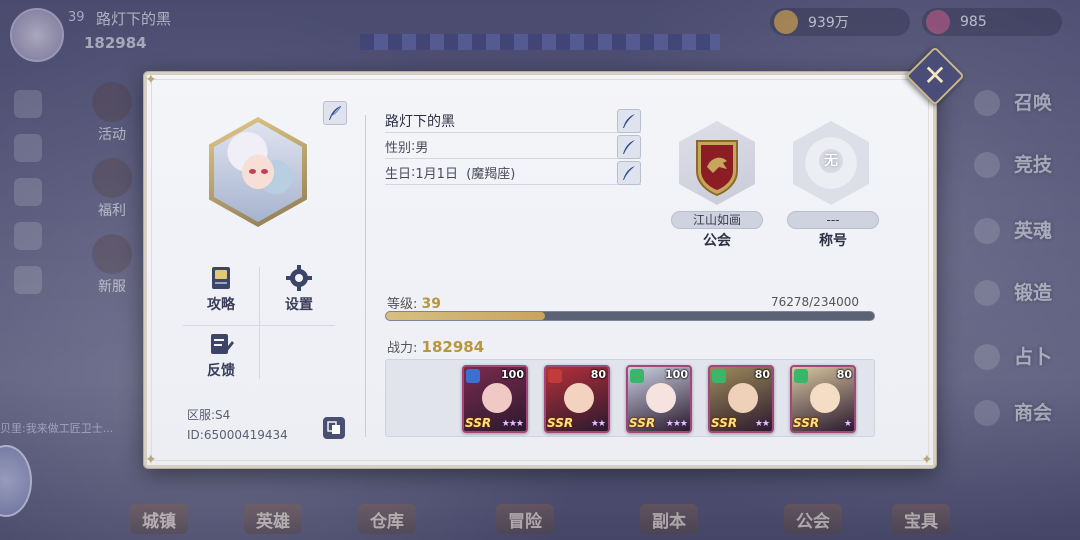 The image size is (1080, 540). What do you see at coordinates (221, 355) in the screenshot?
I see `feedback-button: 反馈` at bounding box center [221, 355].